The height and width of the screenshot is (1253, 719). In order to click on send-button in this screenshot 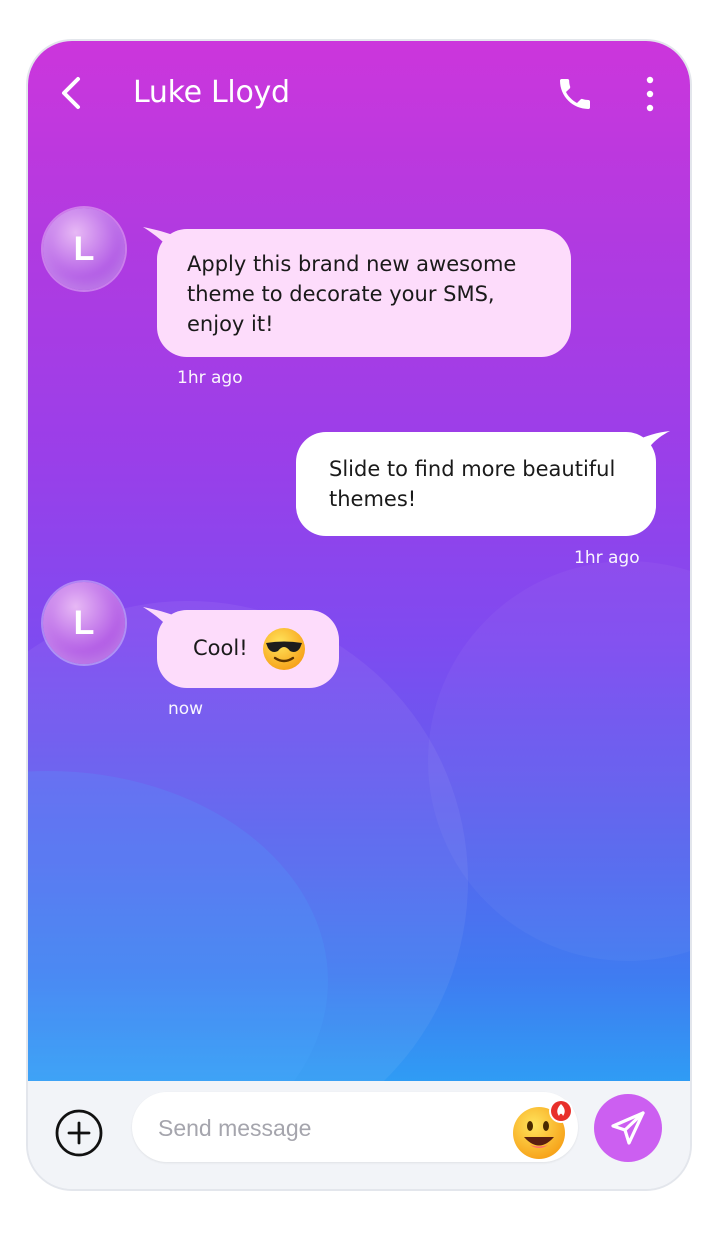, I will do `click(628, 1128)`.